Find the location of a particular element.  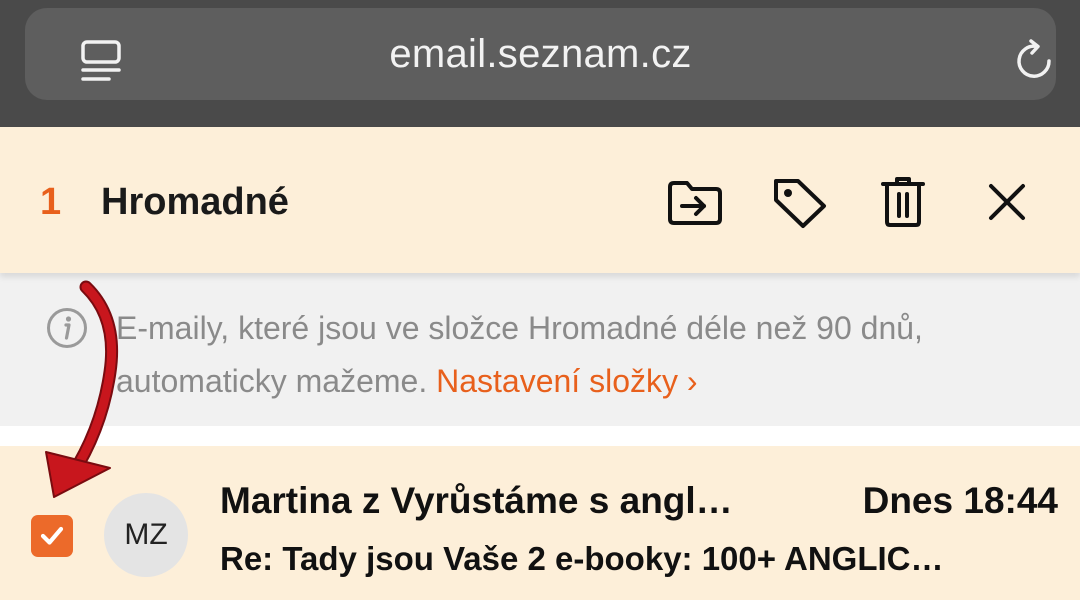

checkmark-icon is located at coordinates (52, 535).